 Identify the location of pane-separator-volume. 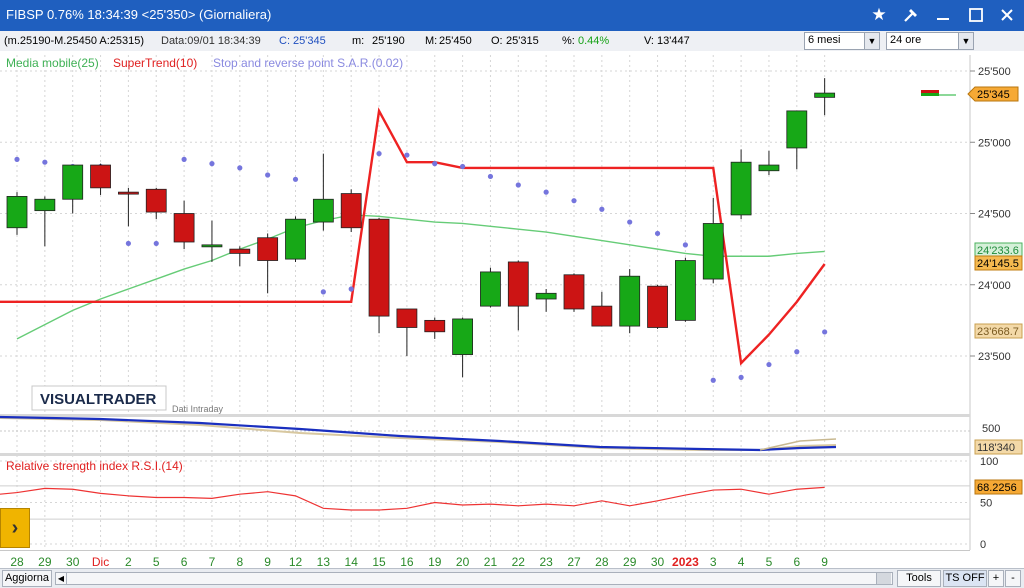
(485, 415).